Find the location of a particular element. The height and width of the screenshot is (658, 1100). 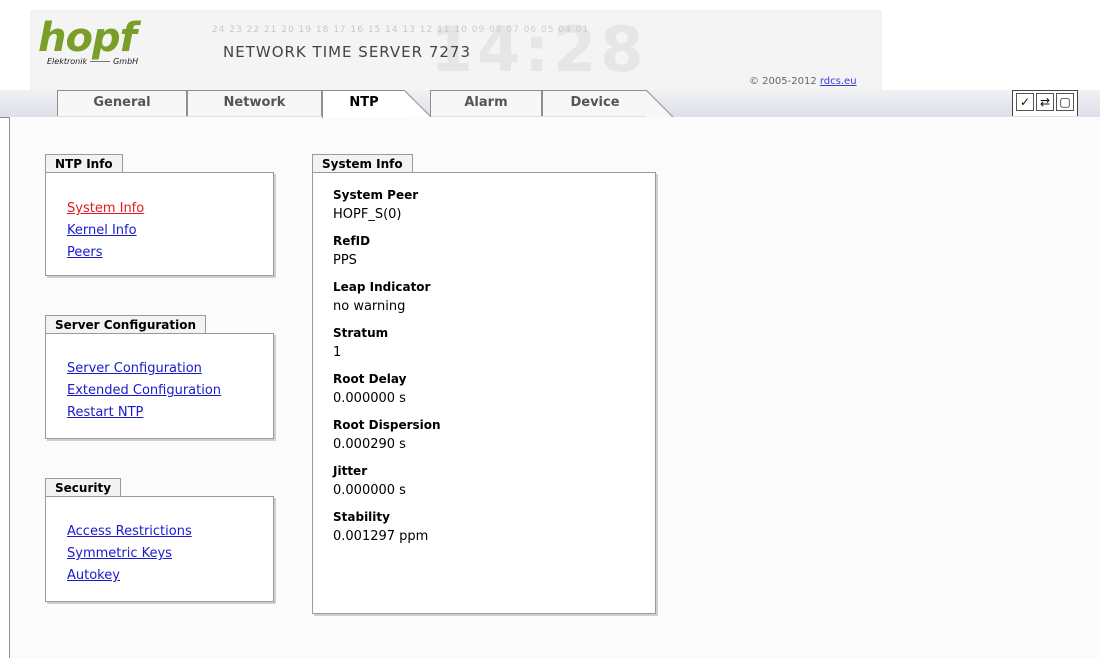

field-label: Leap Indicator is located at coordinates (382, 287).